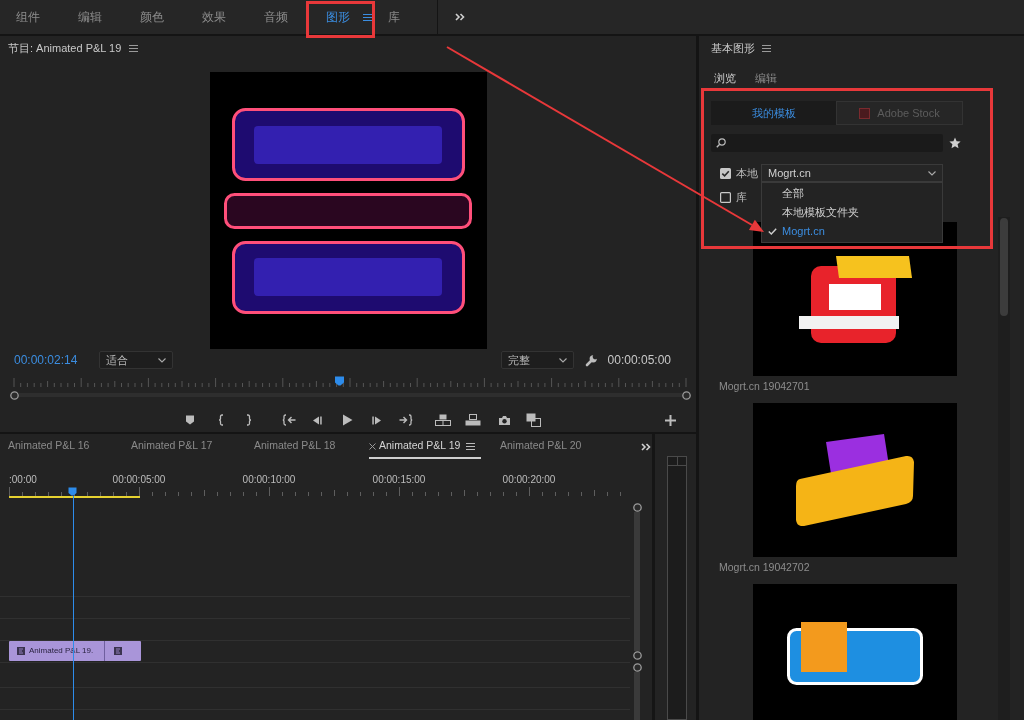 The height and width of the screenshot is (720, 1024). What do you see at coordinates (1004, 468) in the screenshot?
I see `scrollbar-track` at bounding box center [1004, 468].